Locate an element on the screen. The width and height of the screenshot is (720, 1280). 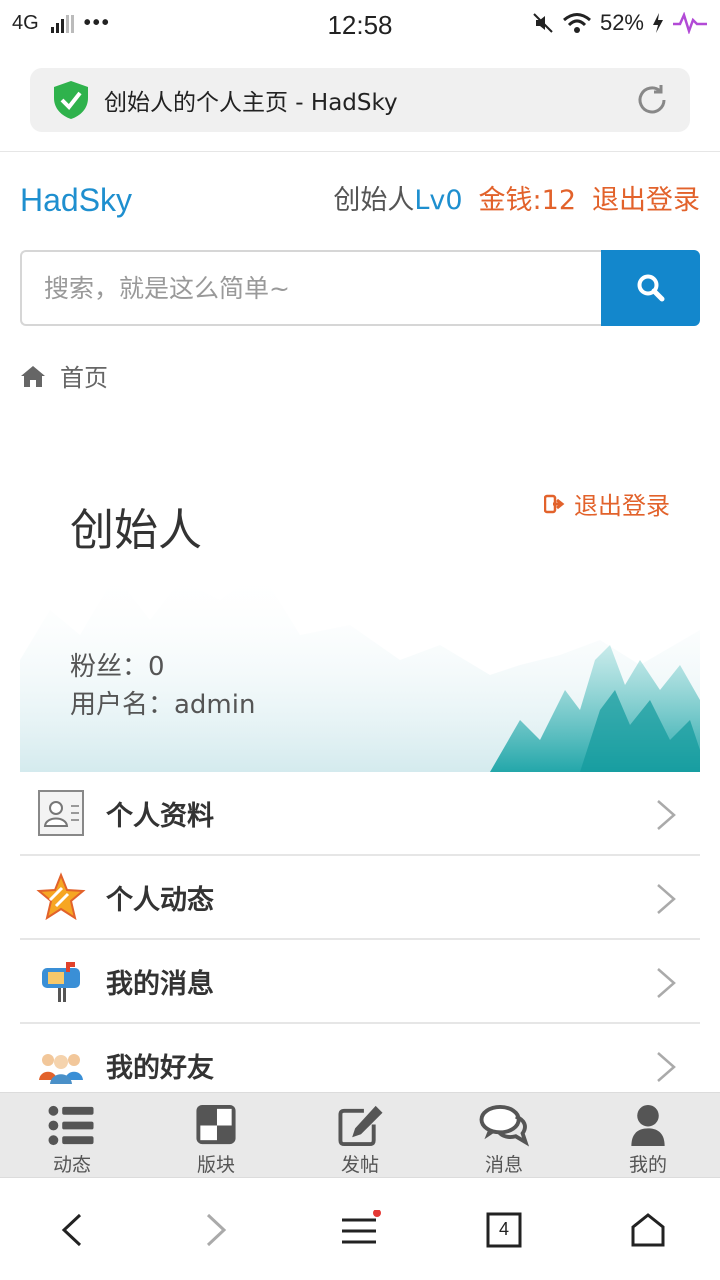
breadcrumb: 首页 is located at coordinates (64, 375).